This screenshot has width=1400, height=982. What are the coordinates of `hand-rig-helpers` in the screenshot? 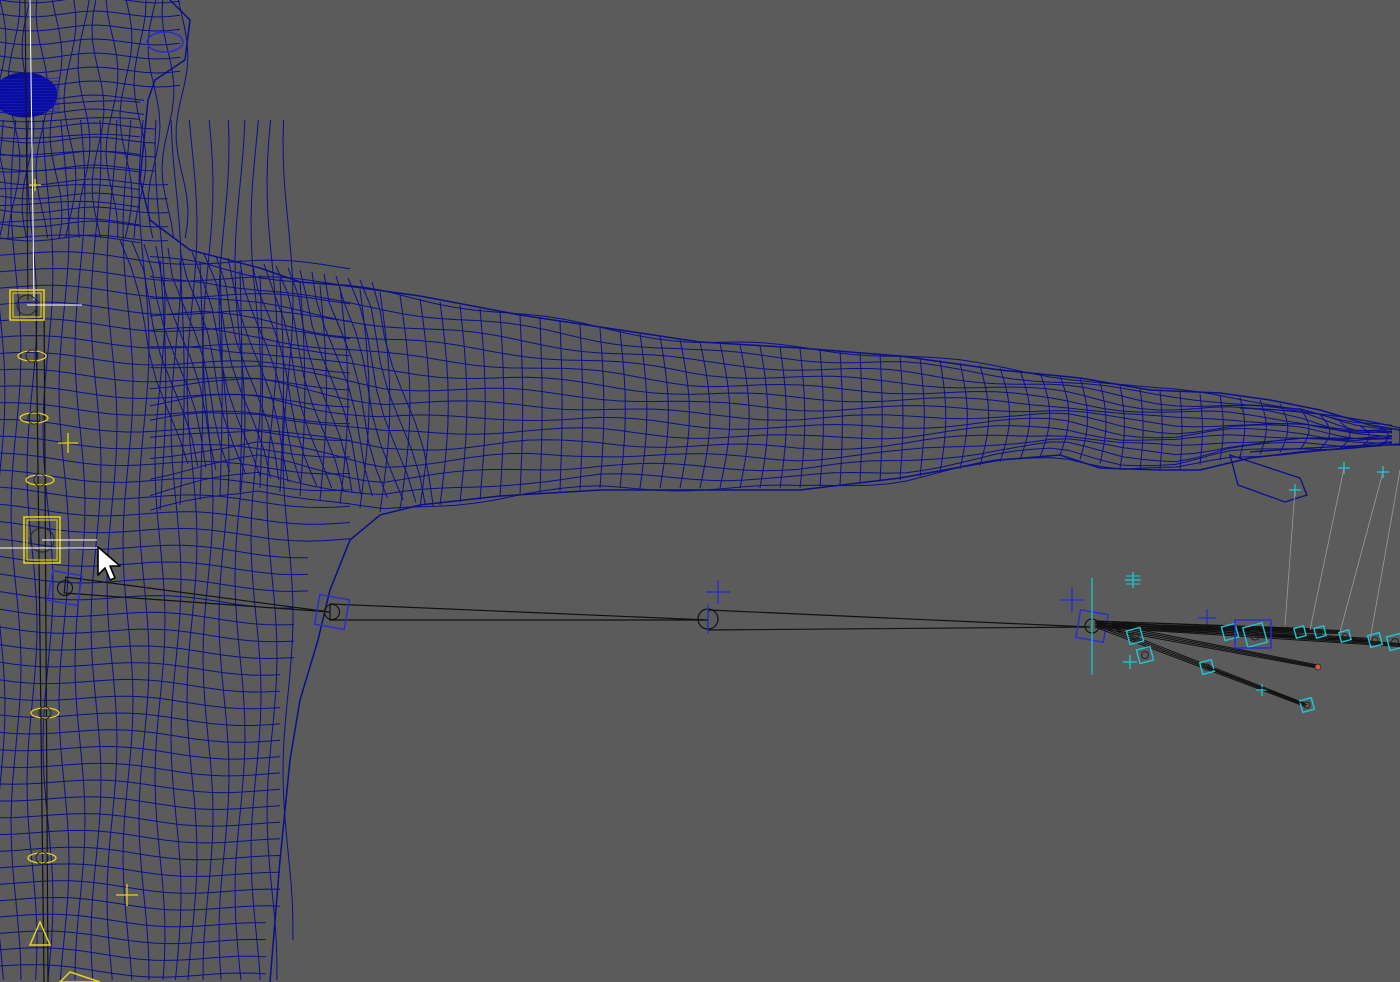 It's located at (1247, 588).